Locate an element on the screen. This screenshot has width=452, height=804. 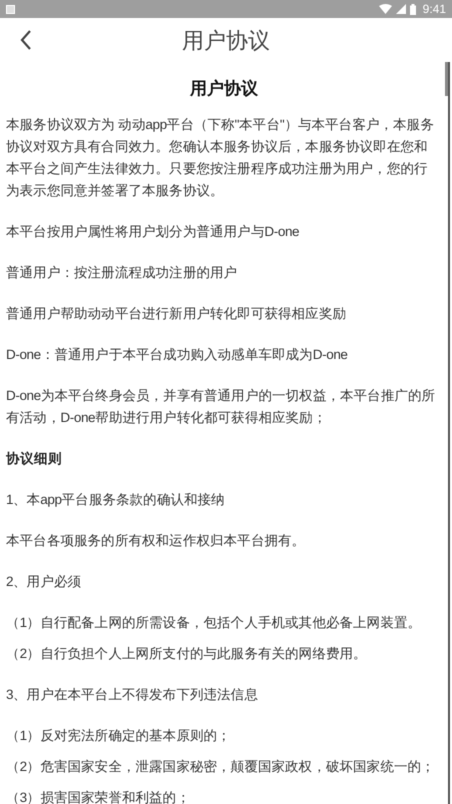
paragraph: 3、用户在本平台上不得发布下列违法信息 is located at coordinates (132, 695).